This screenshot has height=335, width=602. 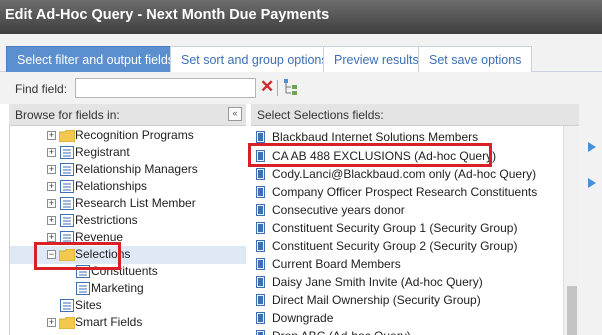 What do you see at coordinates (165, 88) in the screenshot?
I see `find-field-input` at bounding box center [165, 88].